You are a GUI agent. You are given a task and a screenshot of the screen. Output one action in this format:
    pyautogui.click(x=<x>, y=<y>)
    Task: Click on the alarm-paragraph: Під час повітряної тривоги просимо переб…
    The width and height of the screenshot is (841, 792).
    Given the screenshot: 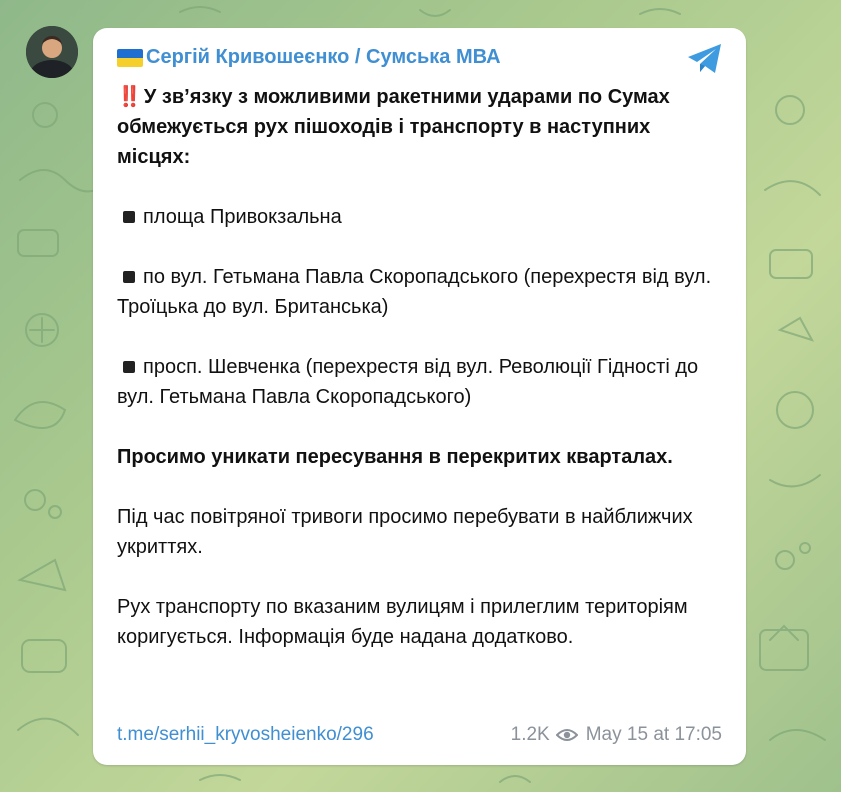 What is the action you would take?
    pyautogui.click(x=405, y=532)
    